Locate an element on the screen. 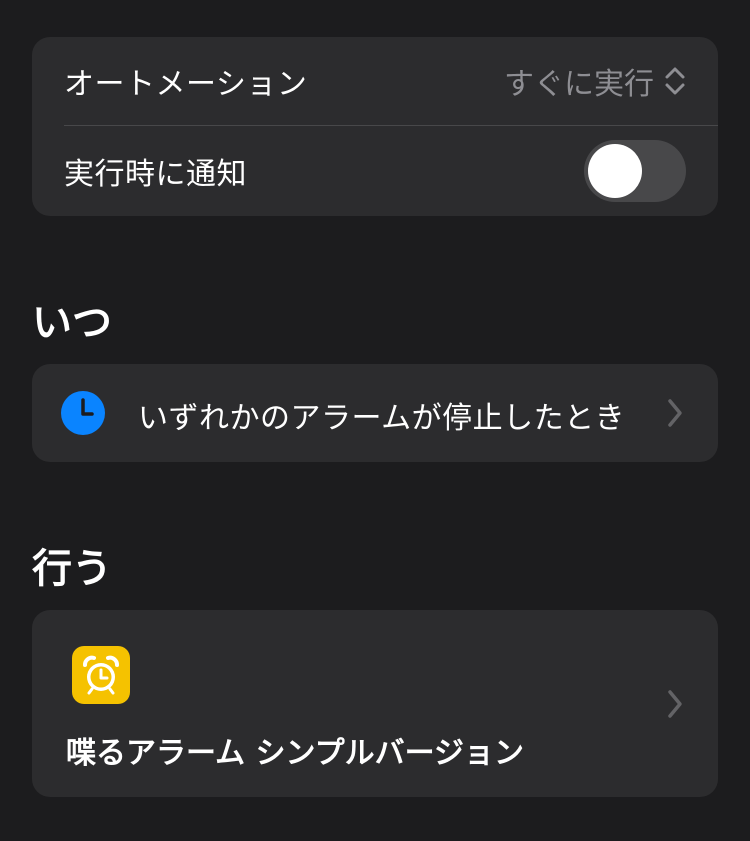 This screenshot has width=750, height=841. automation-value: すぐに実行 is located at coordinates (579, 84).